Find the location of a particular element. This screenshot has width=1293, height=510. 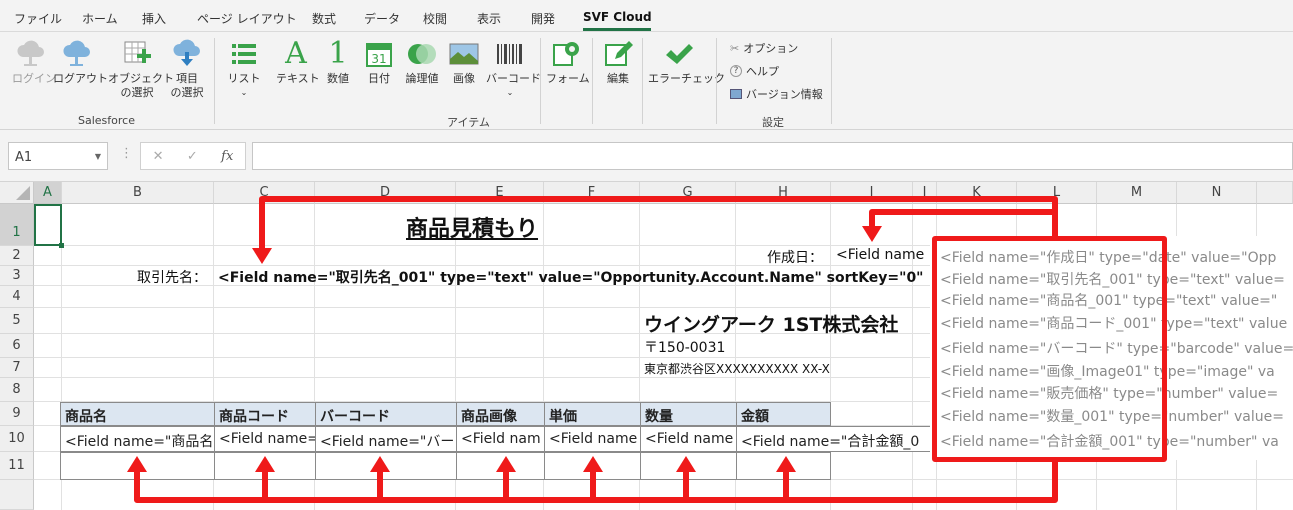

row-header-10: 10 is located at coordinates (17, 439).